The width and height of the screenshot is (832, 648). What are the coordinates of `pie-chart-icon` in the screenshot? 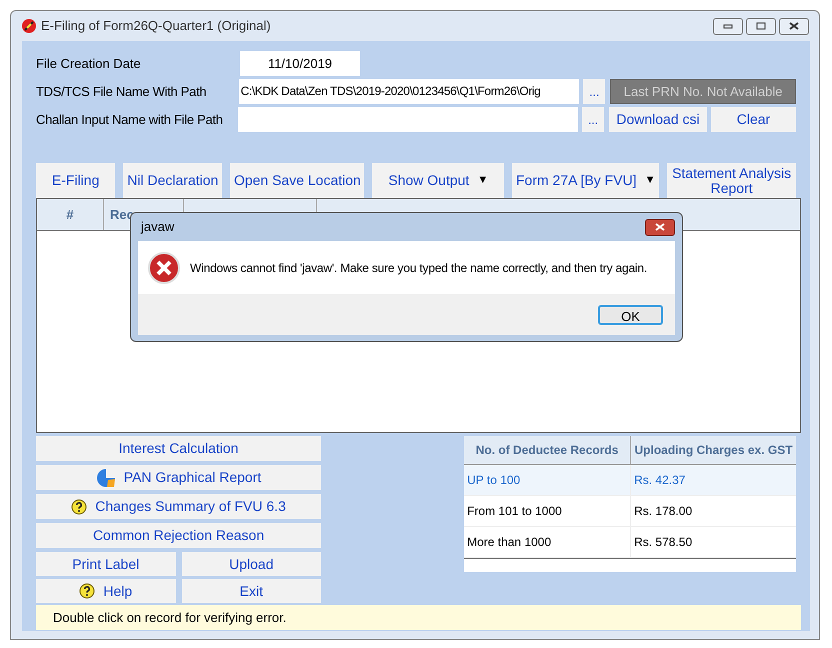 It's located at (106, 478).